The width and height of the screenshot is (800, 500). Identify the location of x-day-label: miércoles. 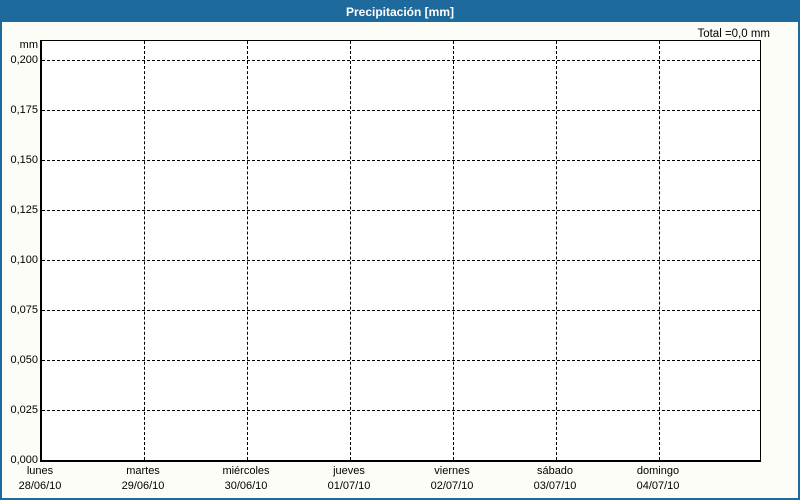
(246, 471).